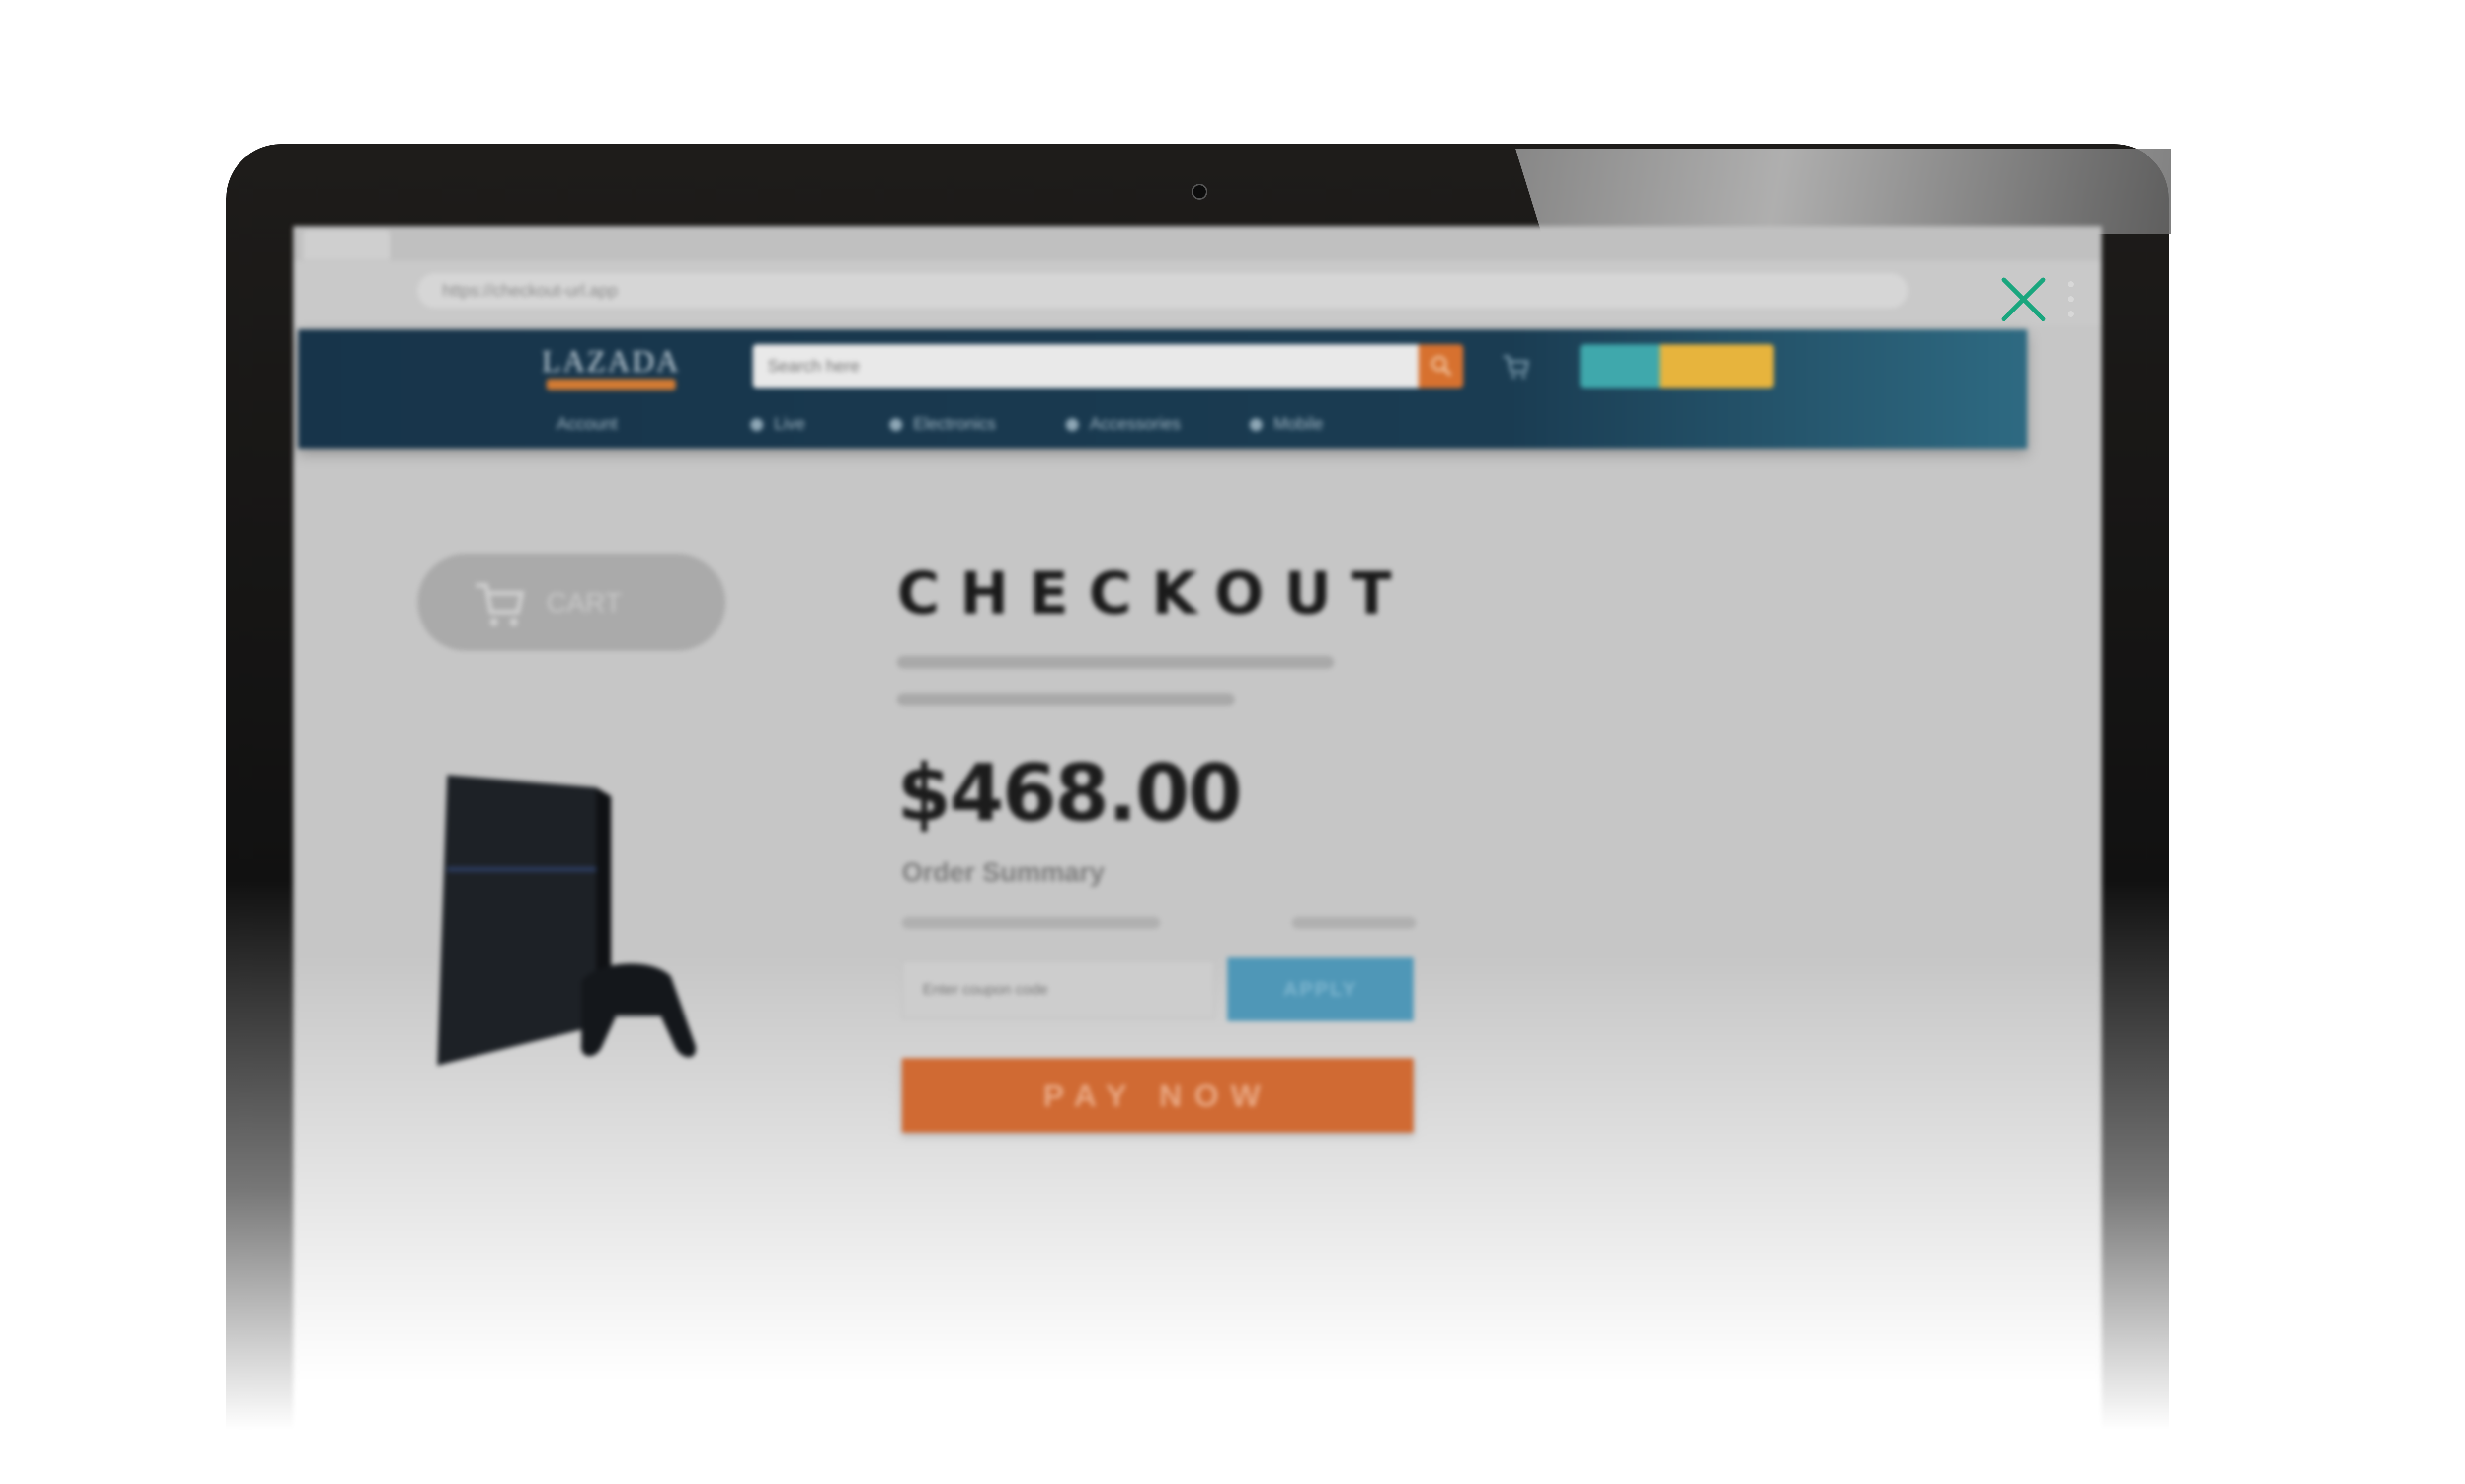 This screenshot has height=1484, width=2465. What do you see at coordinates (1197, 243) in the screenshot?
I see `browser-tab-strip` at bounding box center [1197, 243].